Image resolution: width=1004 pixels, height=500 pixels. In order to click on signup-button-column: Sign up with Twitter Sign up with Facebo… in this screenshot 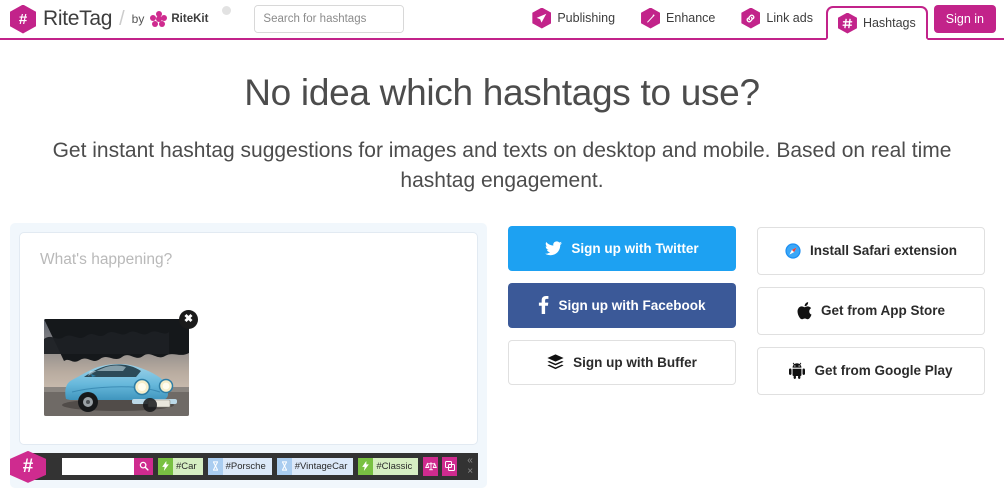, I will do `click(622, 304)`.